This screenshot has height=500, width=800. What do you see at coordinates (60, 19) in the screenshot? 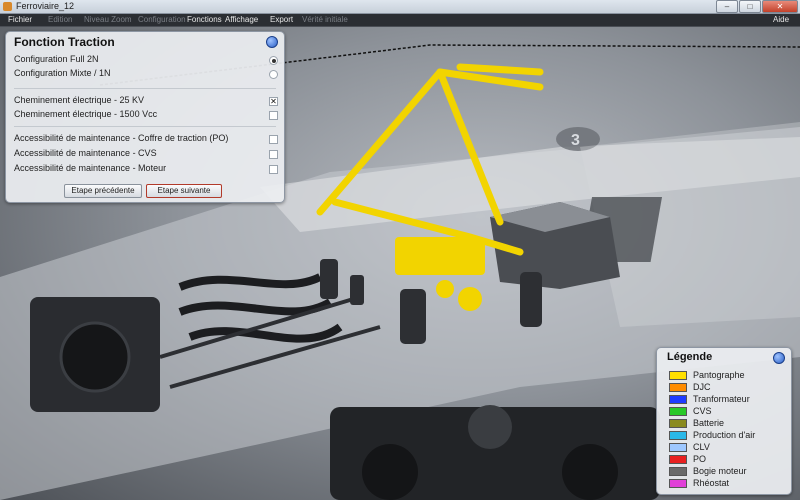
I see `menu-edition: Edition` at bounding box center [60, 19].